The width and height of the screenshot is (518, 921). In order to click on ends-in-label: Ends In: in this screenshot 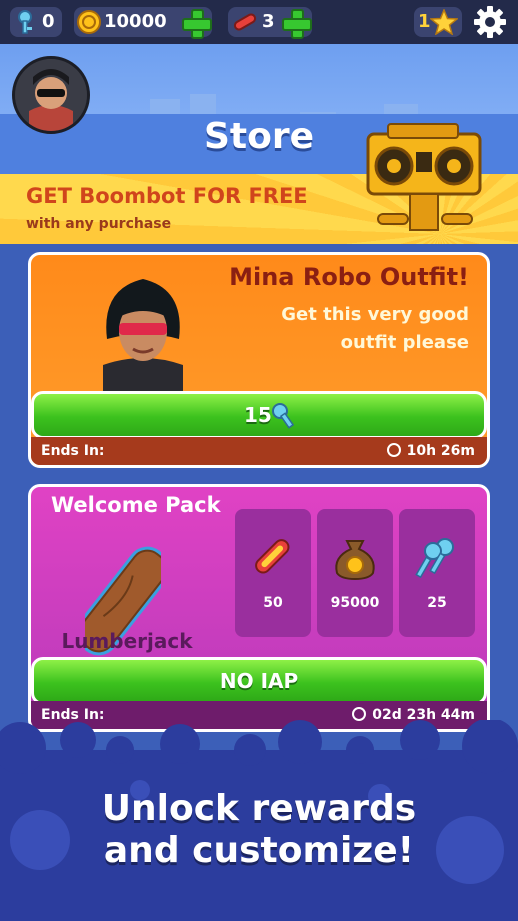, I will do `click(73, 451)`.